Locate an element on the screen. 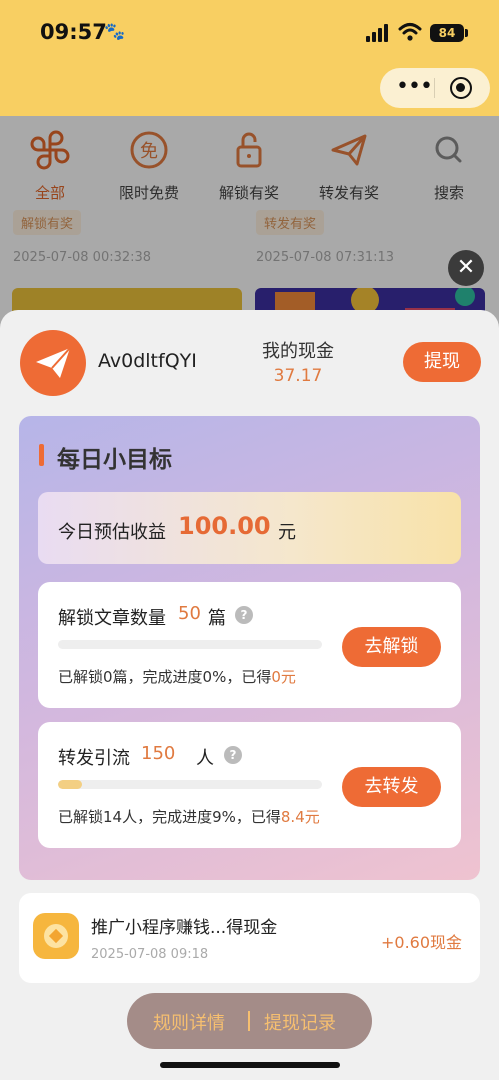 Image resolution: width=499 pixels, height=1080 pixels. more-icon: ••• is located at coordinates (414, 87).